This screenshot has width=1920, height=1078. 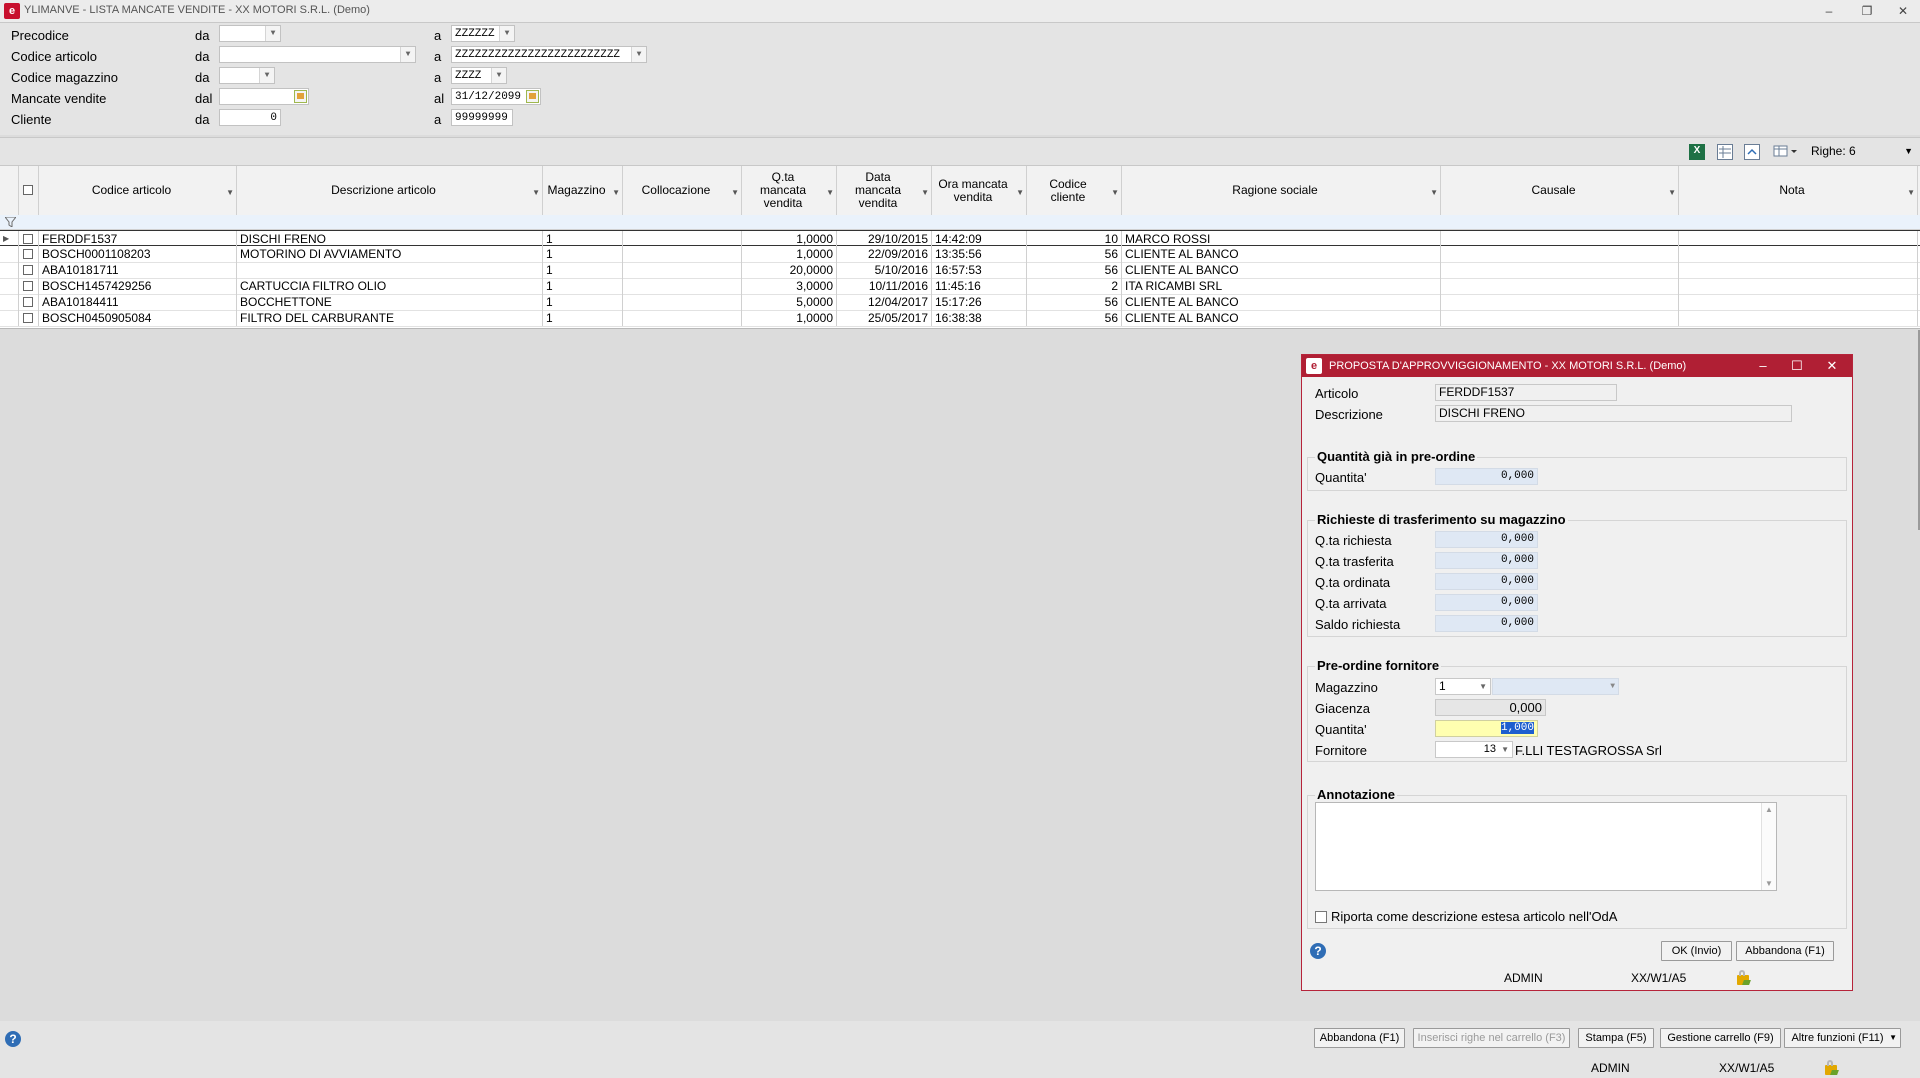 What do you see at coordinates (1560, 190) in the screenshot?
I see `col-header-causale: Causale ▼` at bounding box center [1560, 190].